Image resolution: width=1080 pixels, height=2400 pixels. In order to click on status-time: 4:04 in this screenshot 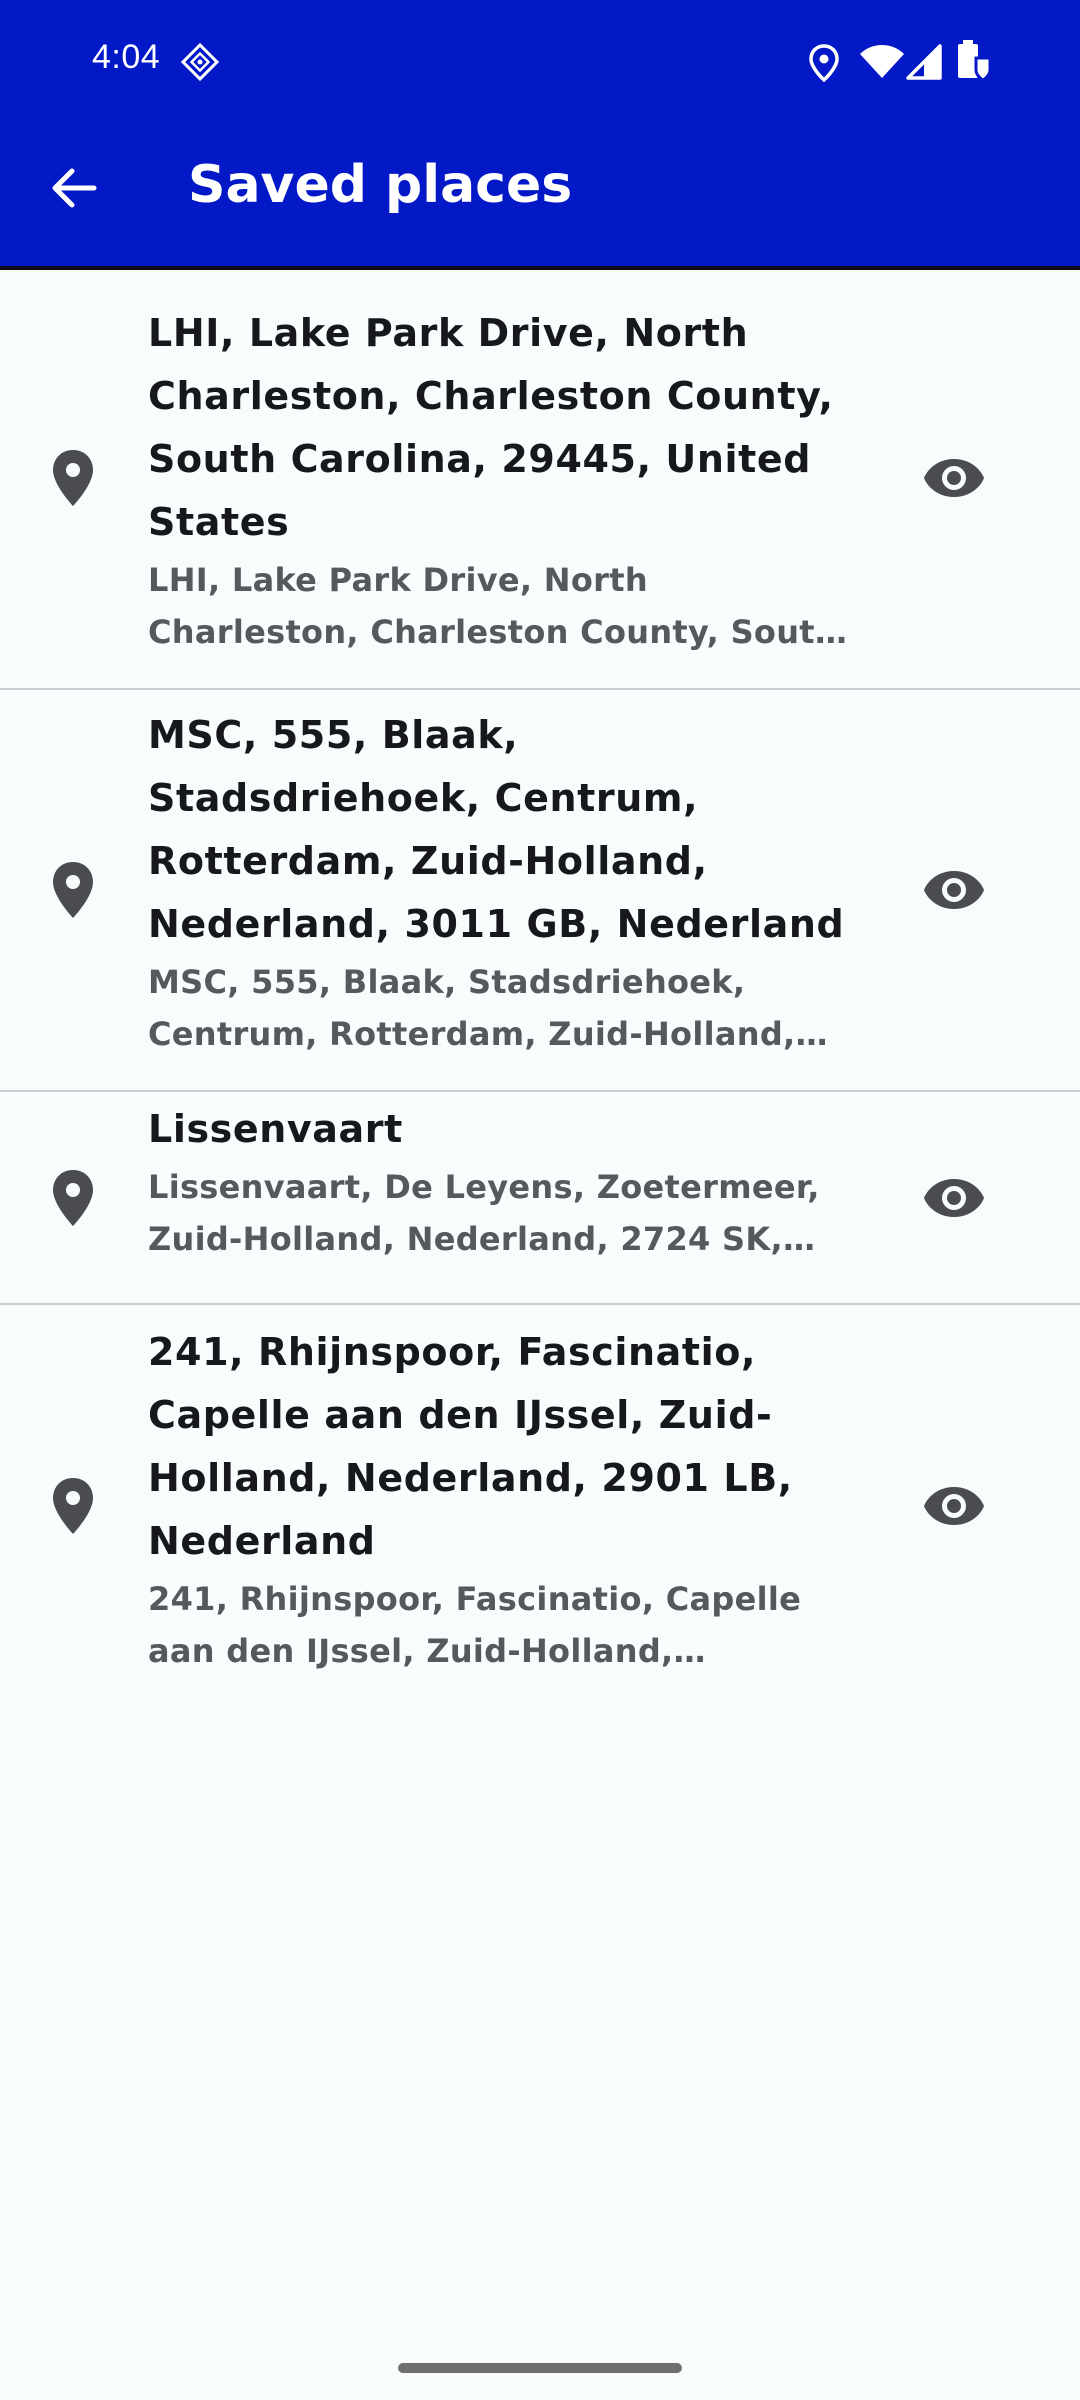, I will do `click(126, 57)`.